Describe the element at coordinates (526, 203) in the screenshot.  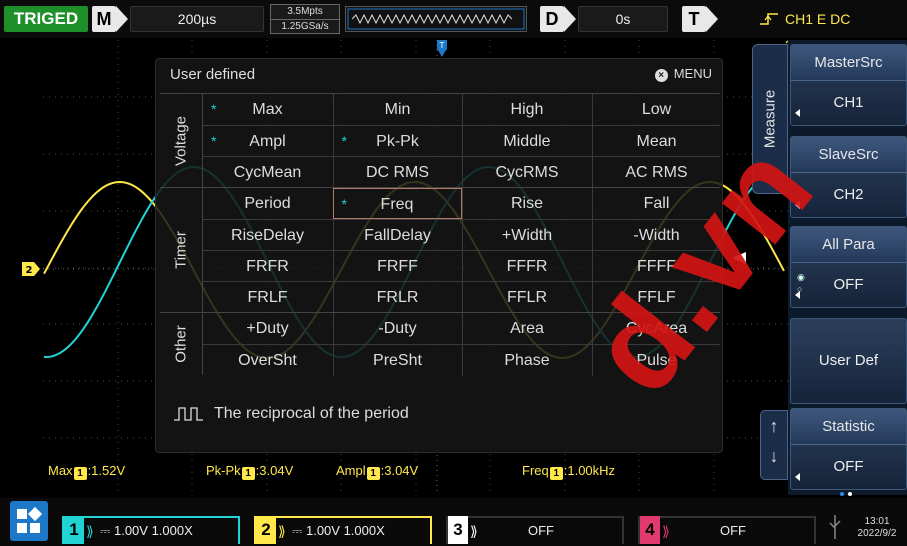
I see `measure-item-rise: Rise` at that location.